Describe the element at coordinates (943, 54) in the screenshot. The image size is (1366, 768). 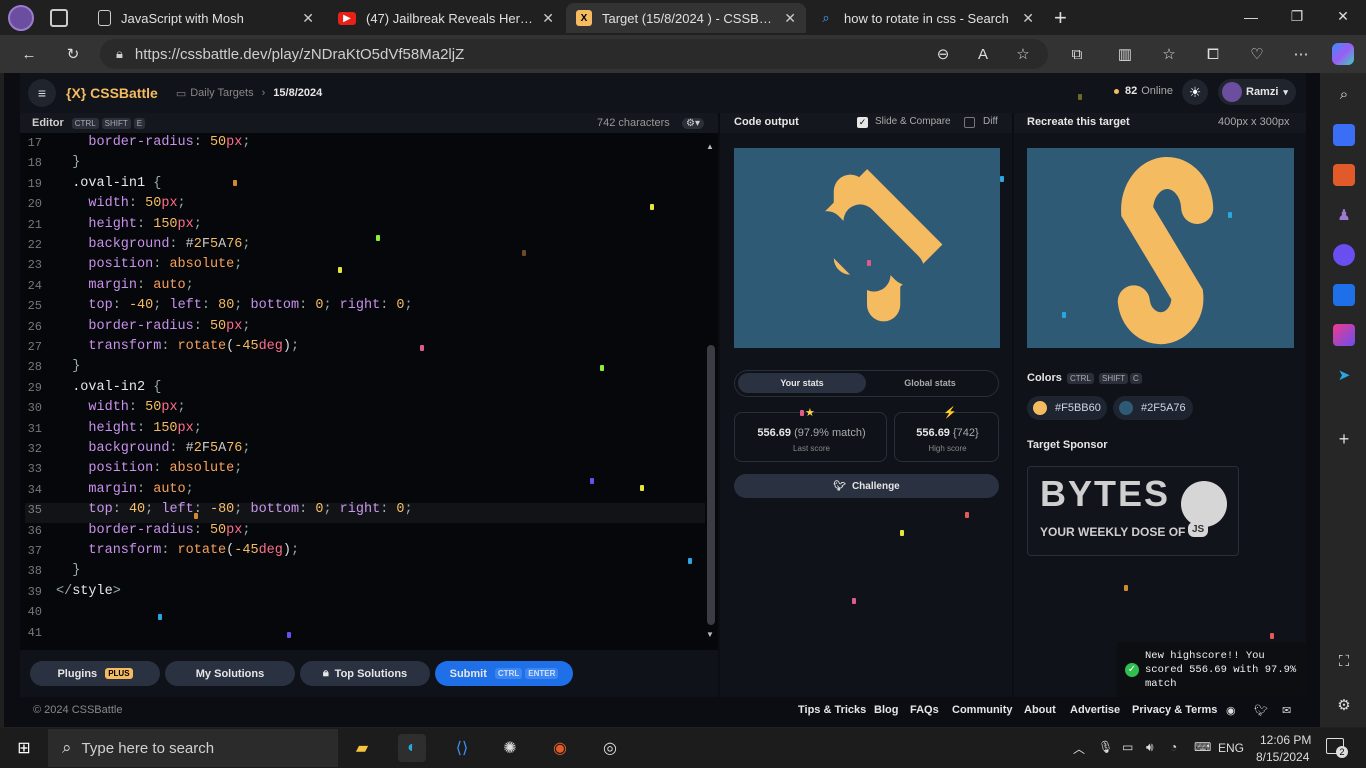
I see `zoom-icon: ⊖` at that location.